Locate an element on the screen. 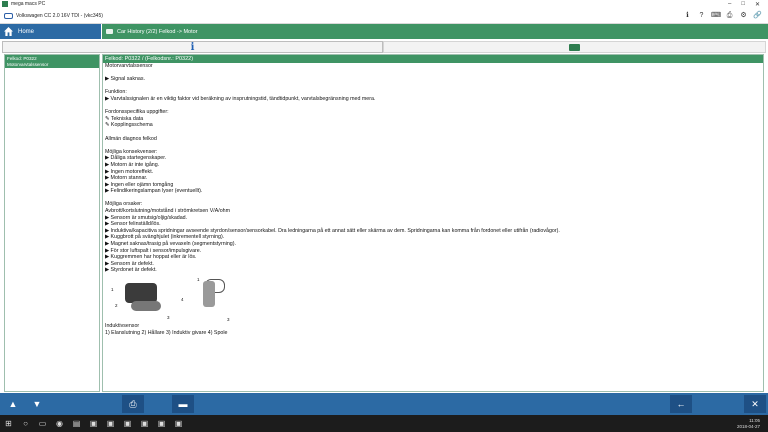  tab-documents is located at coordinates (574, 47).